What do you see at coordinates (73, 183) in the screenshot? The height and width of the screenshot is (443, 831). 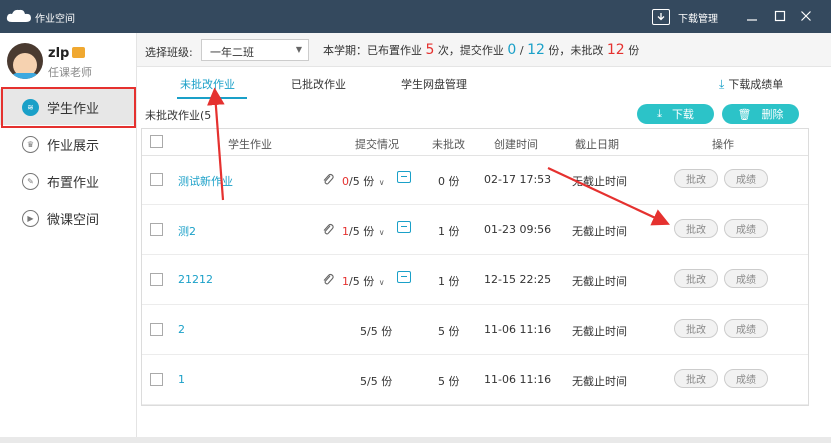 I see `sidebar-item-label: 布置作业` at bounding box center [73, 183].